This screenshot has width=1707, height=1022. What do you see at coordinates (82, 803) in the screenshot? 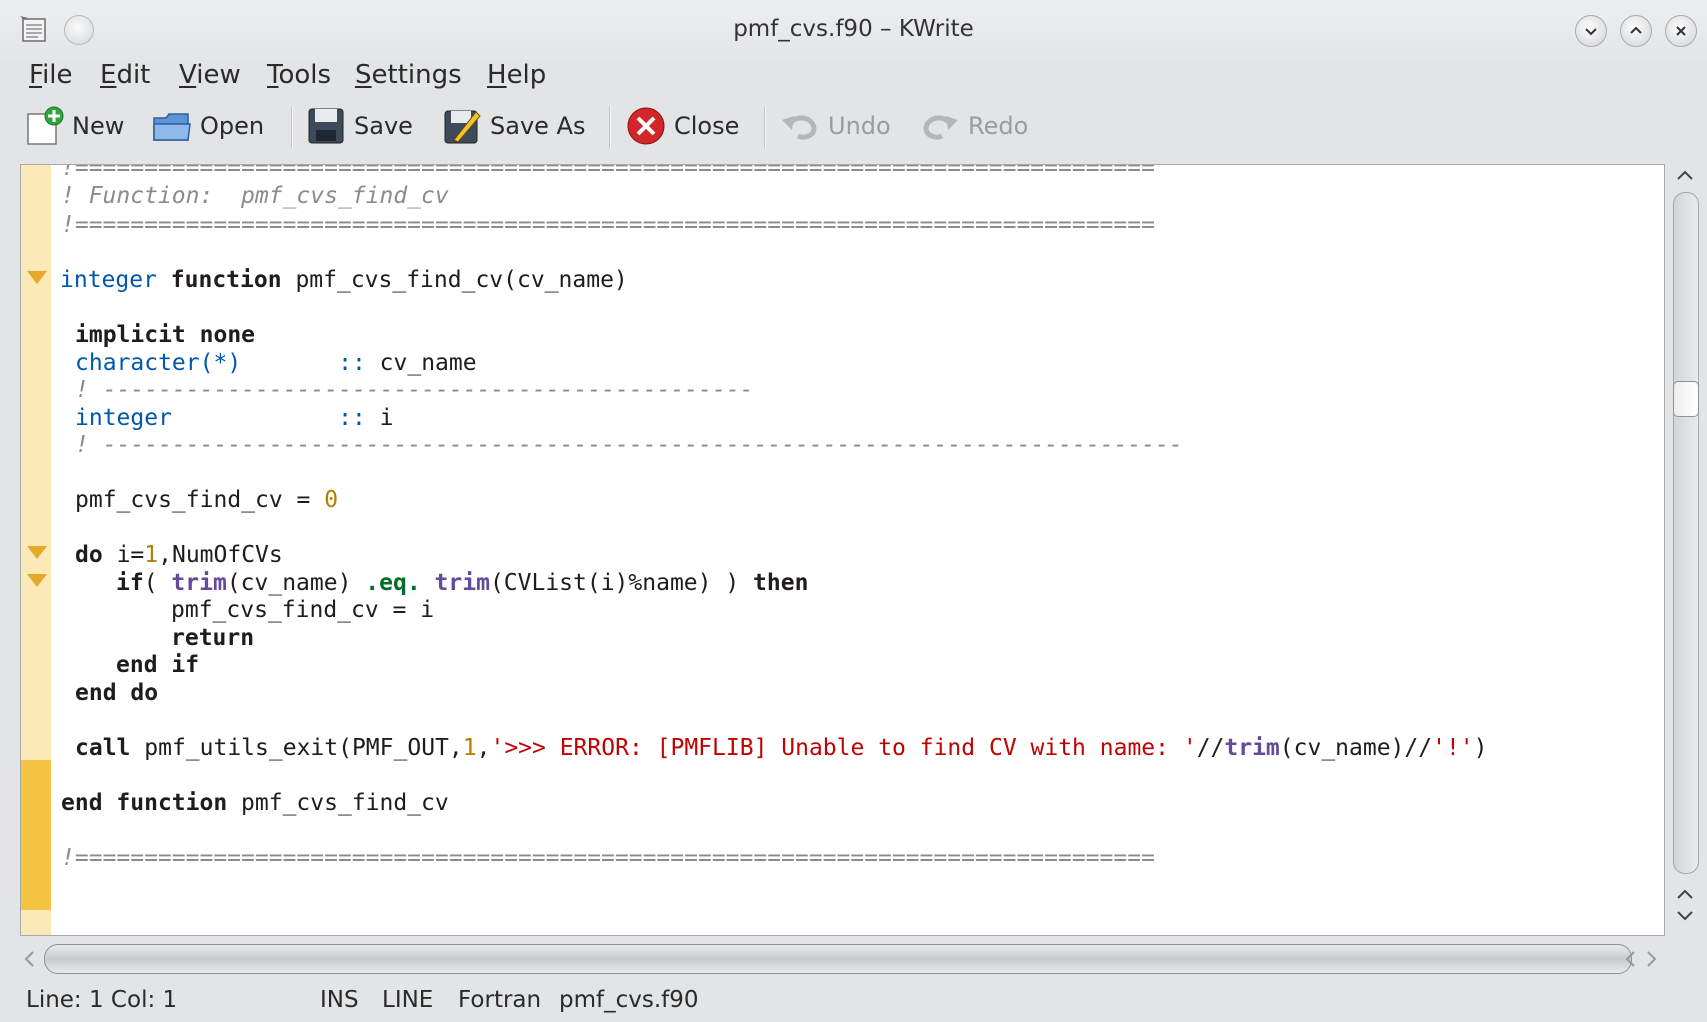
I see `code-token: end` at bounding box center [82, 803].